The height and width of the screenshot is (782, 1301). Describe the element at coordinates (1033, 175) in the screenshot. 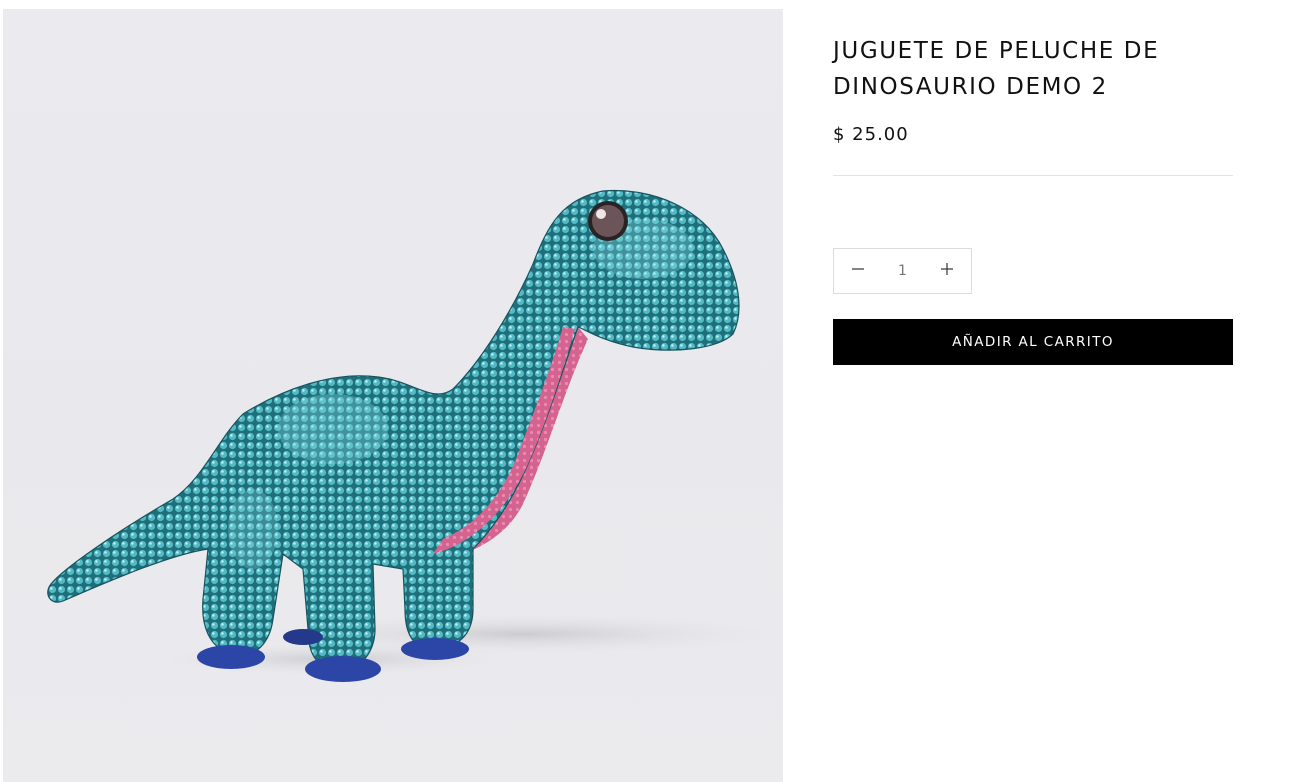

I see `divider` at that location.